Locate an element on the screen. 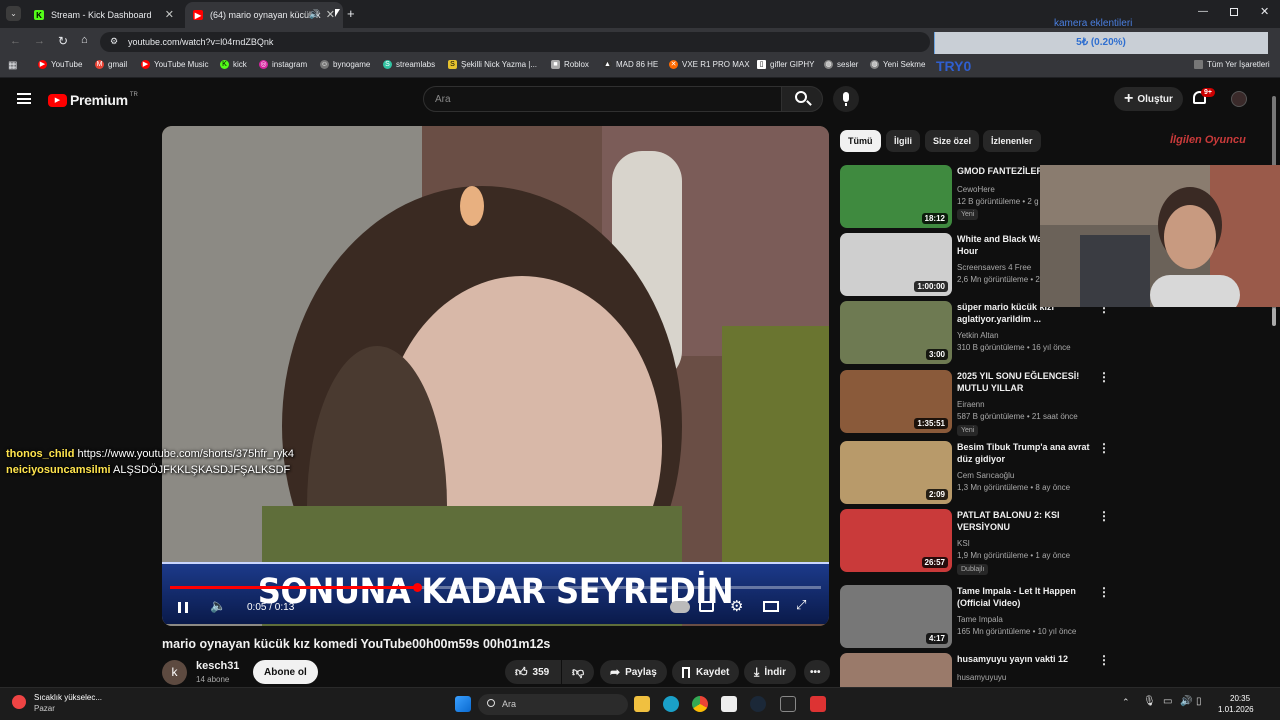 This screenshot has width=1280, height=720. recommendation-title: husamyuyu yayın vakti 12 is located at coordinates (1027, 659).